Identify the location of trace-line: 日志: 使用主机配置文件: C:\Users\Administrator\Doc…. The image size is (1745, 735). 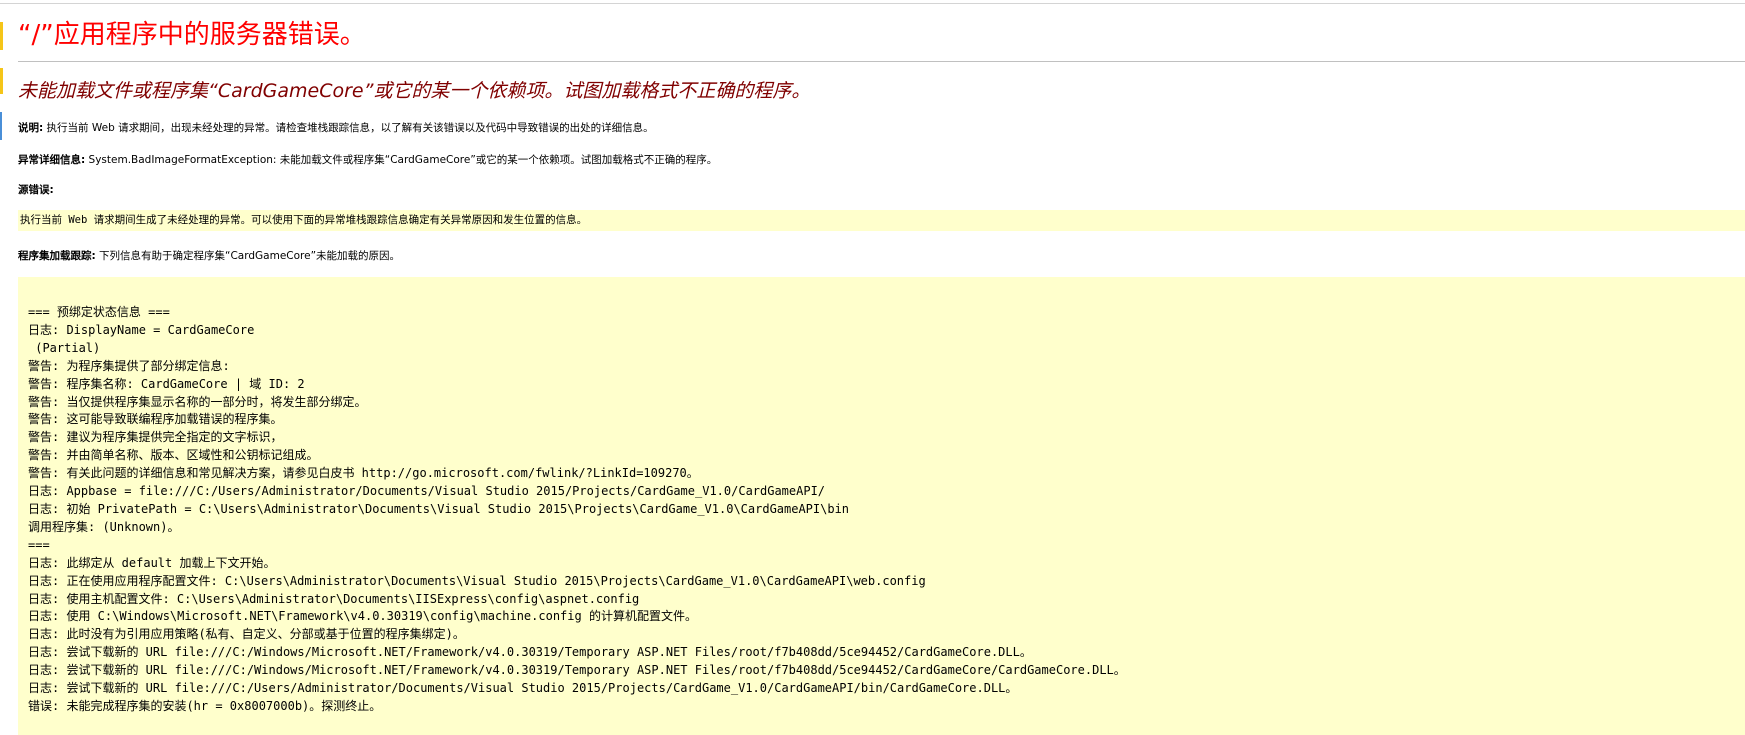
(334, 598).